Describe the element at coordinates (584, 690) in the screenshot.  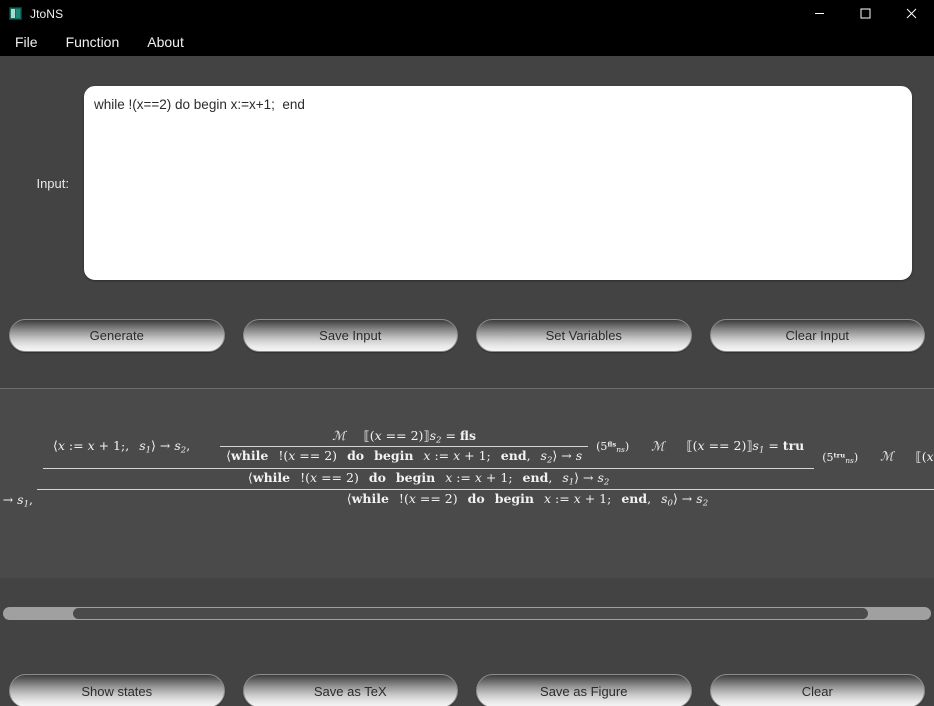
I see `save-as-figure-button: Save as Figure` at that location.